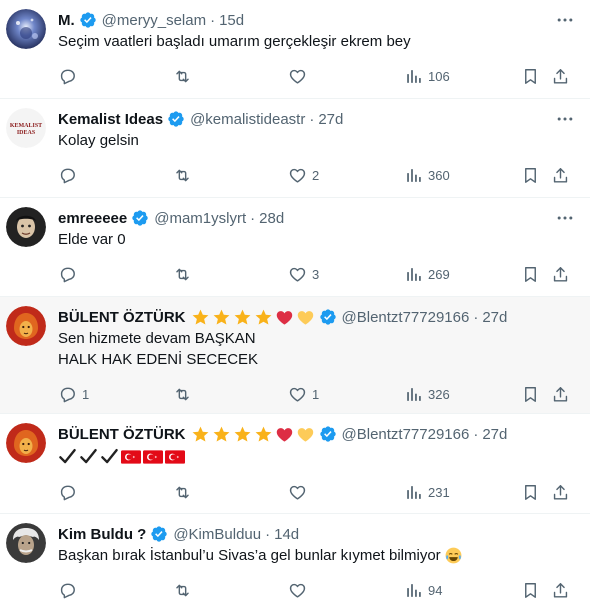 The width and height of the screenshot is (590, 607). What do you see at coordinates (427, 394) in the screenshot?
I see `views-button: 326` at bounding box center [427, 394].